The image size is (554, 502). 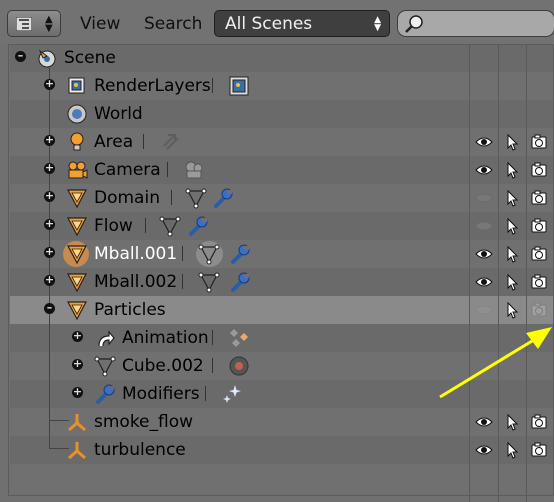 I want to click on tree-row-turbulence: turbulence, so click(x=277, y=450).